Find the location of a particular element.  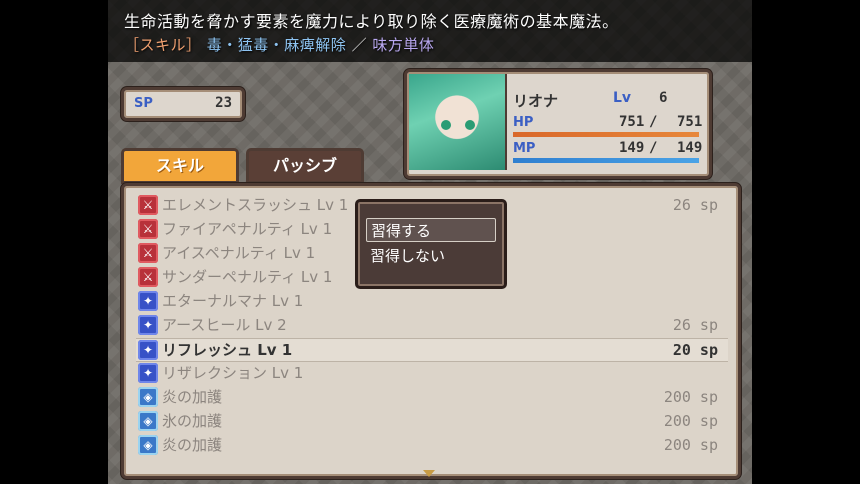

mp-gauge is located at coordinates (606, 160).